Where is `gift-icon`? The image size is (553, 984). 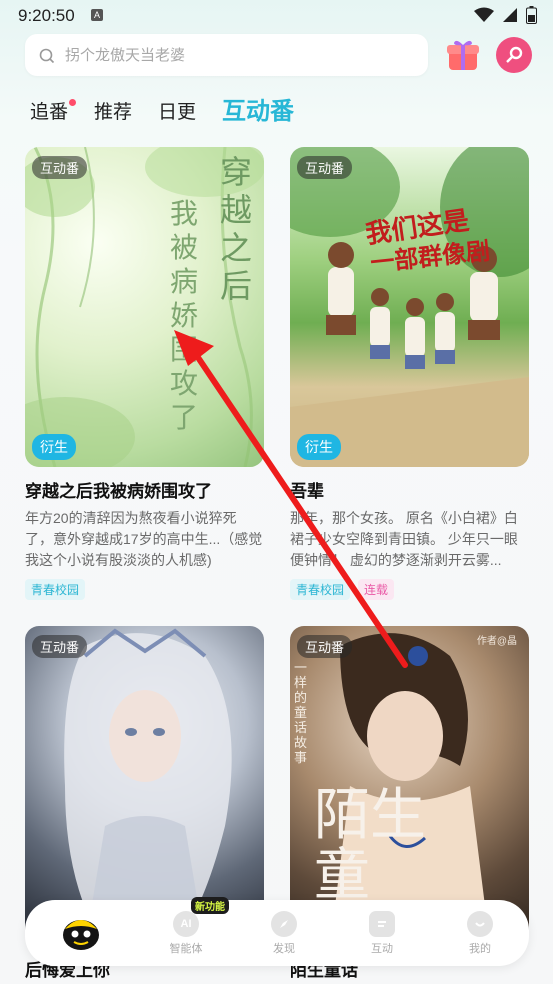 gift-icon is located at coordinates (463, 55).